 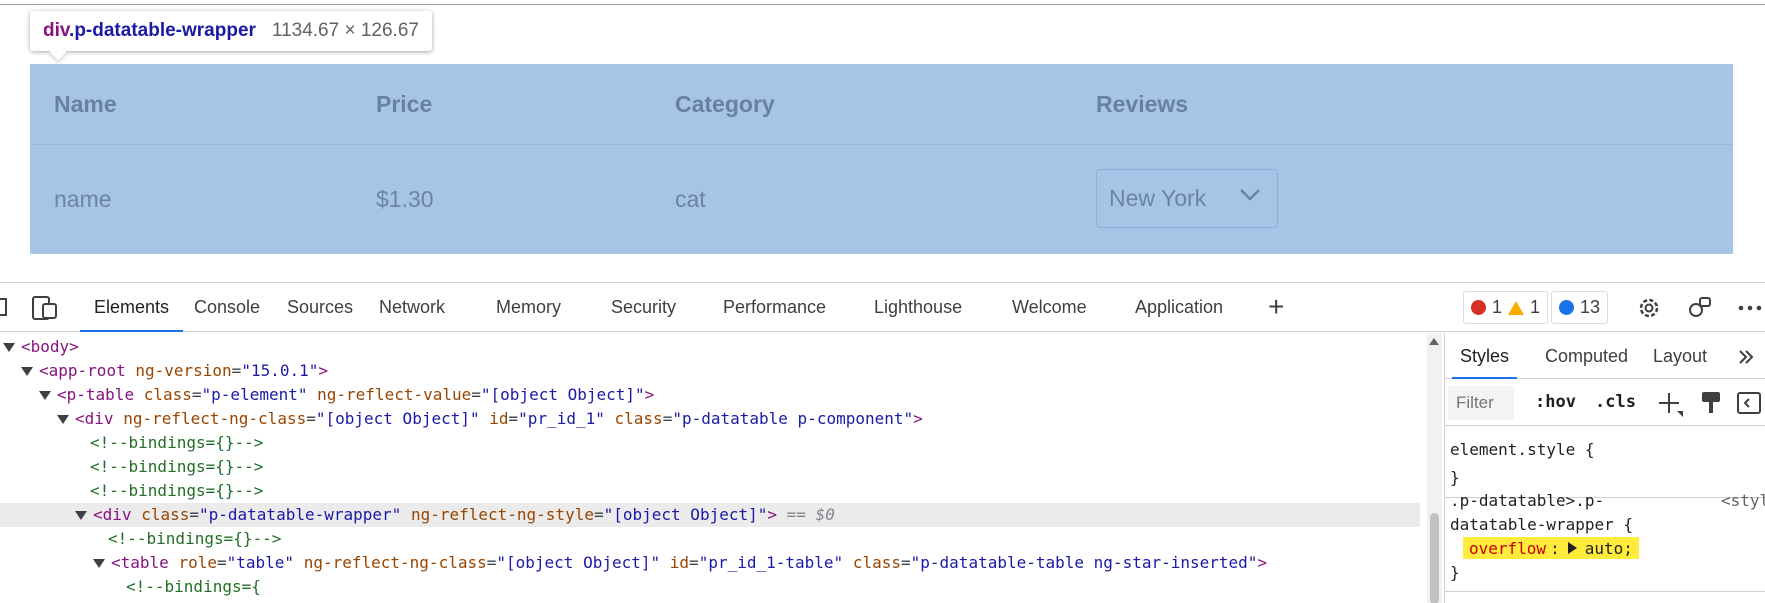 What do you see at coordinates (1527, 500) in the screenshot?
I see `rule-selector-line1: .p-datatable>.p-` at bounding box center [1527, 500].